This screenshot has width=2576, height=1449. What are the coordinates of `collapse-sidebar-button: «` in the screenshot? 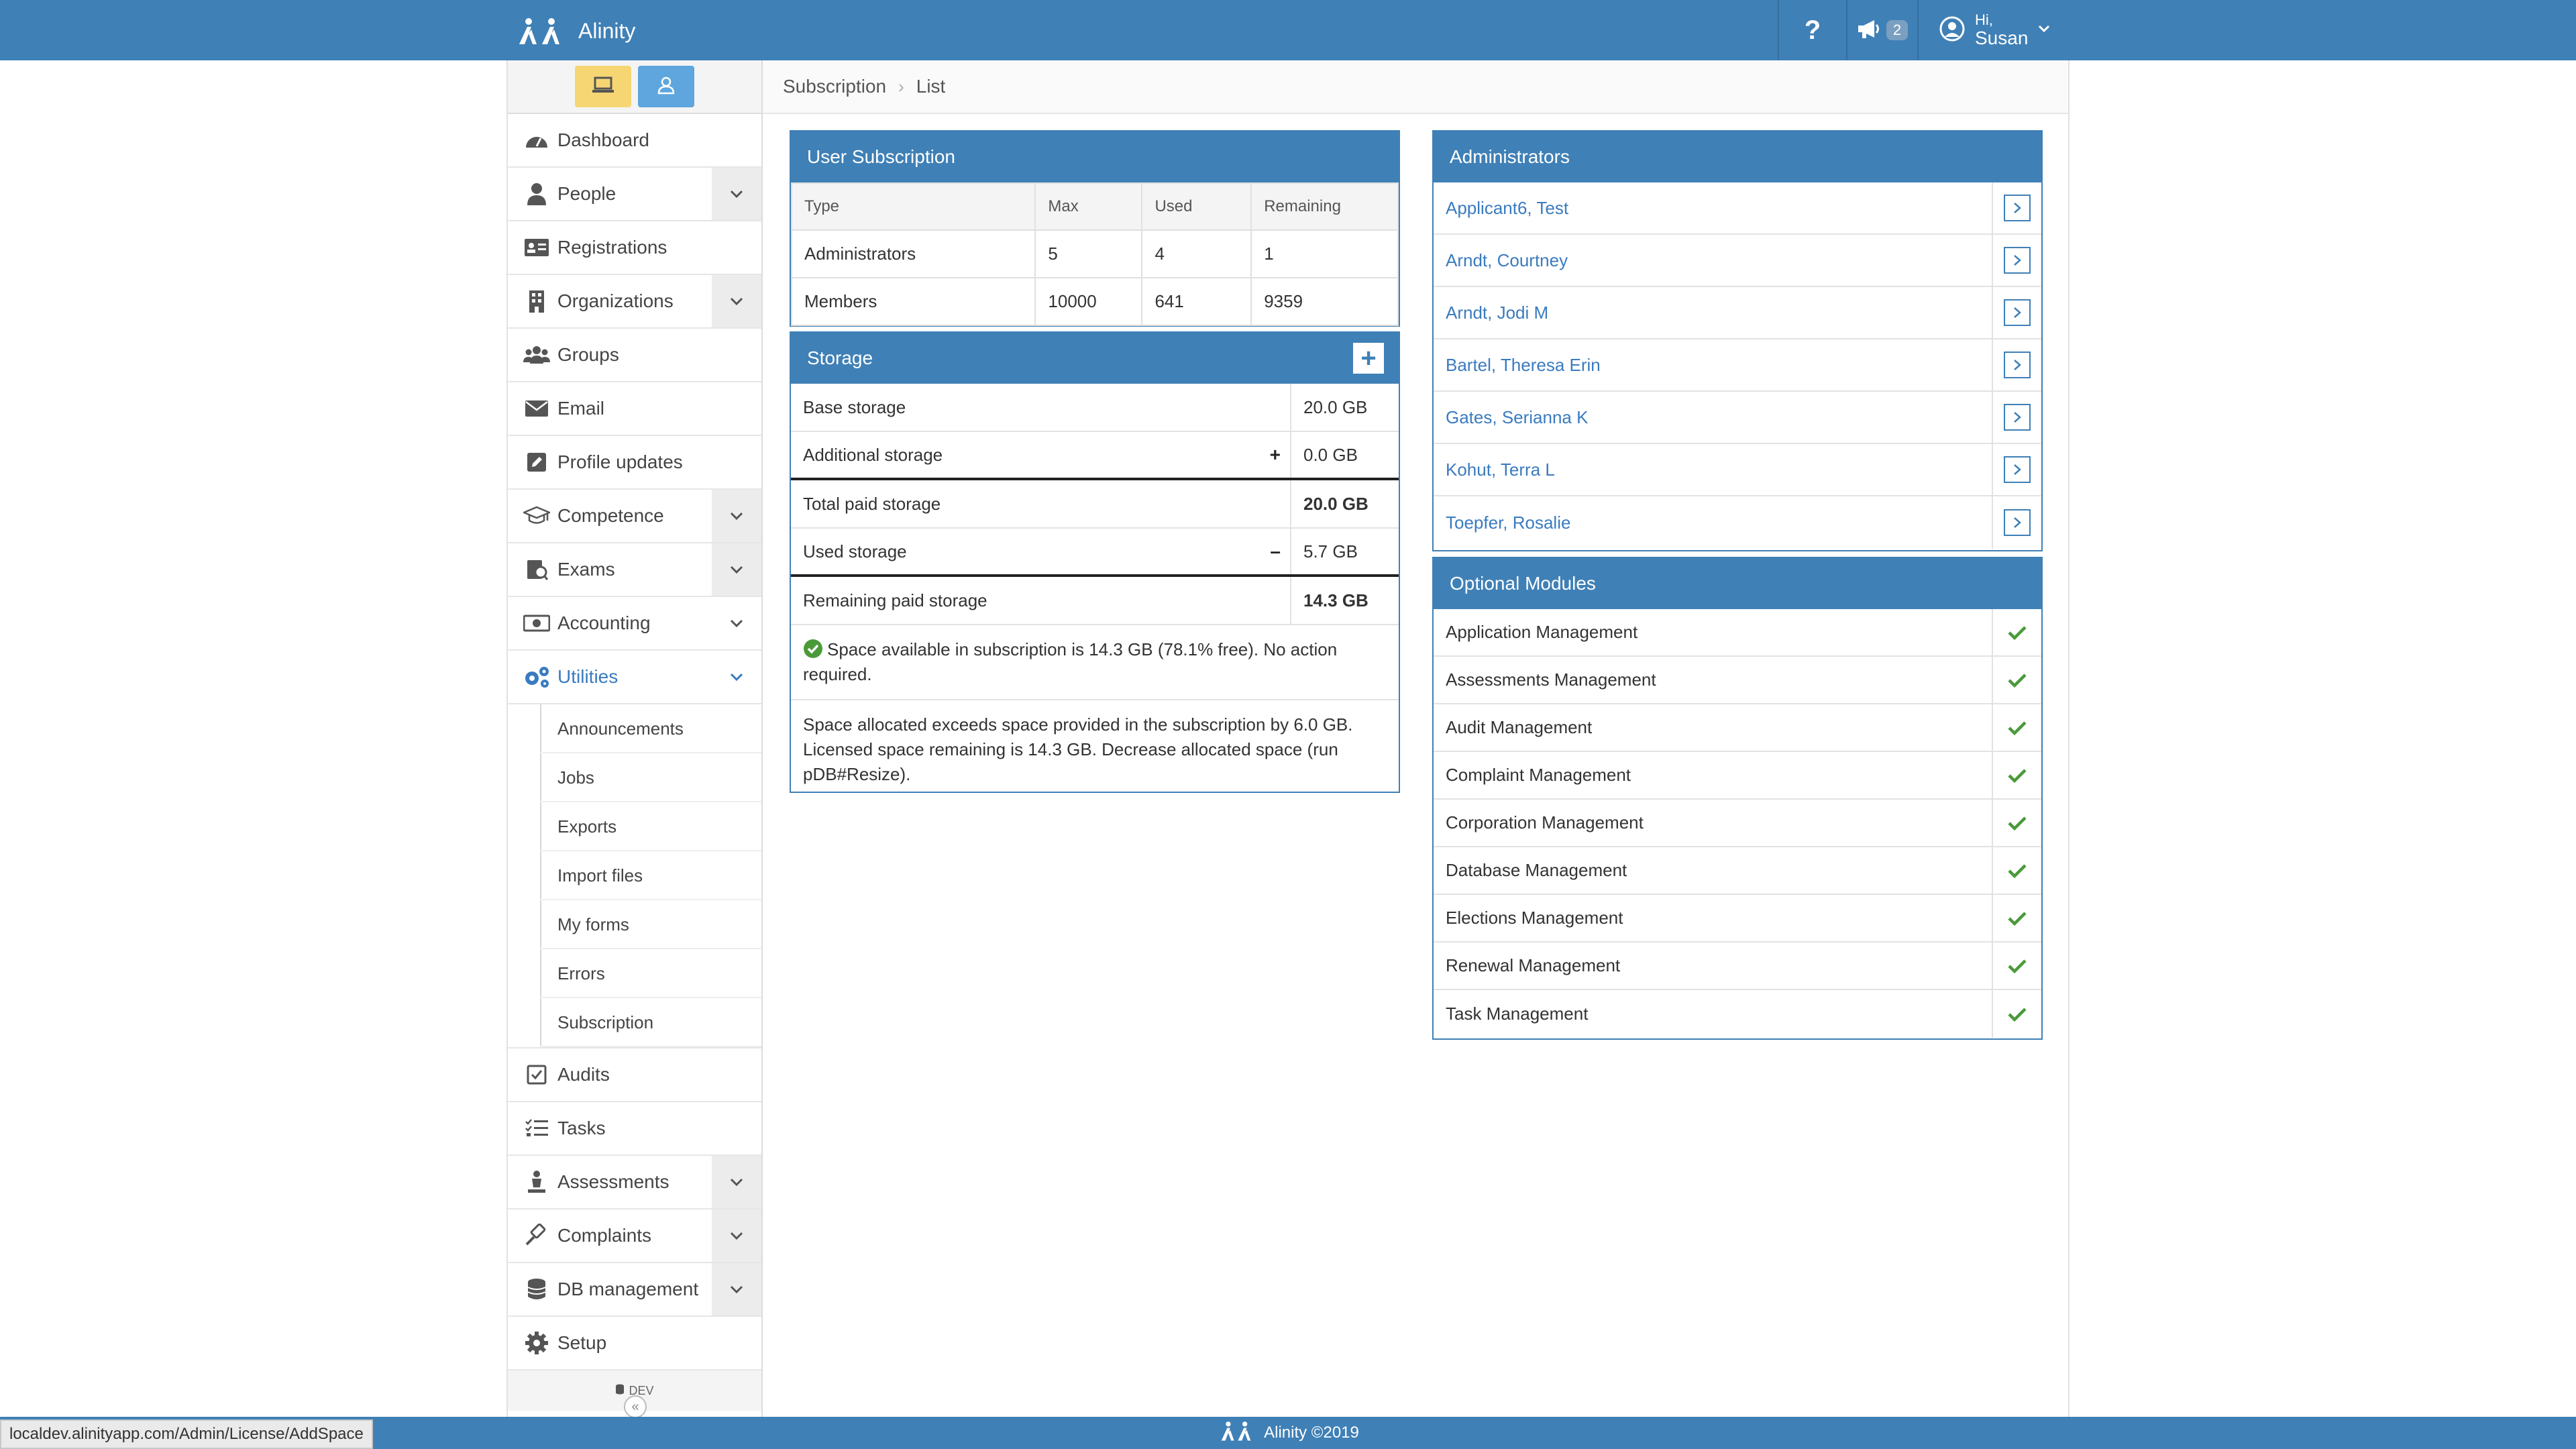 It's located at (635, 1406).